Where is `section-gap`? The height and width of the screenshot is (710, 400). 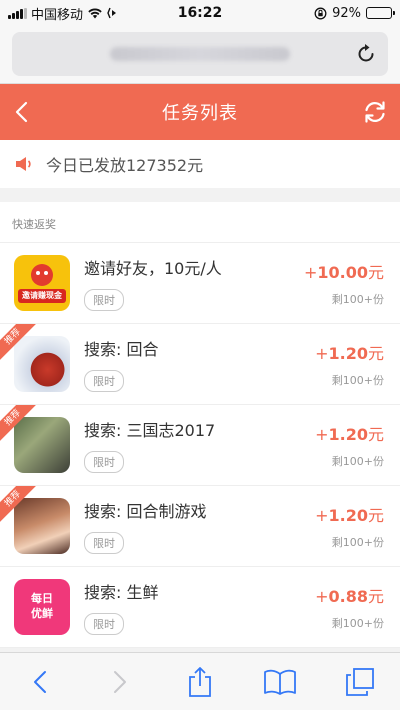 section-gap is located at coordinates (200, 195).